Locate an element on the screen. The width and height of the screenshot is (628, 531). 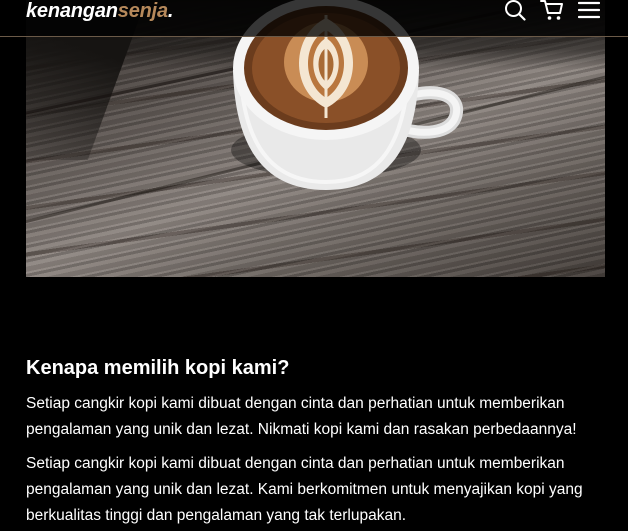
logo-part-main: kenangan is located at coordinates (72, 11).